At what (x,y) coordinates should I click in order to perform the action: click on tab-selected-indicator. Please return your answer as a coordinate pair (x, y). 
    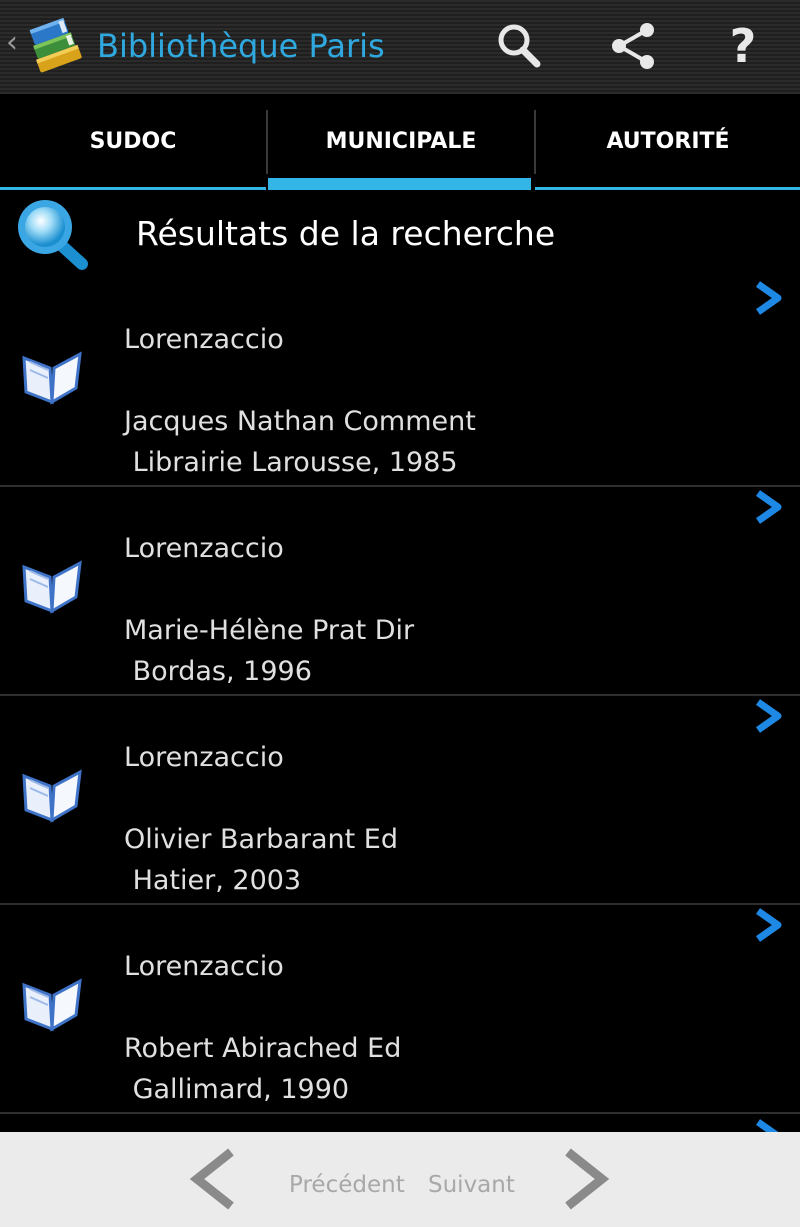
    Looking at the image, I should click on (399, 184).